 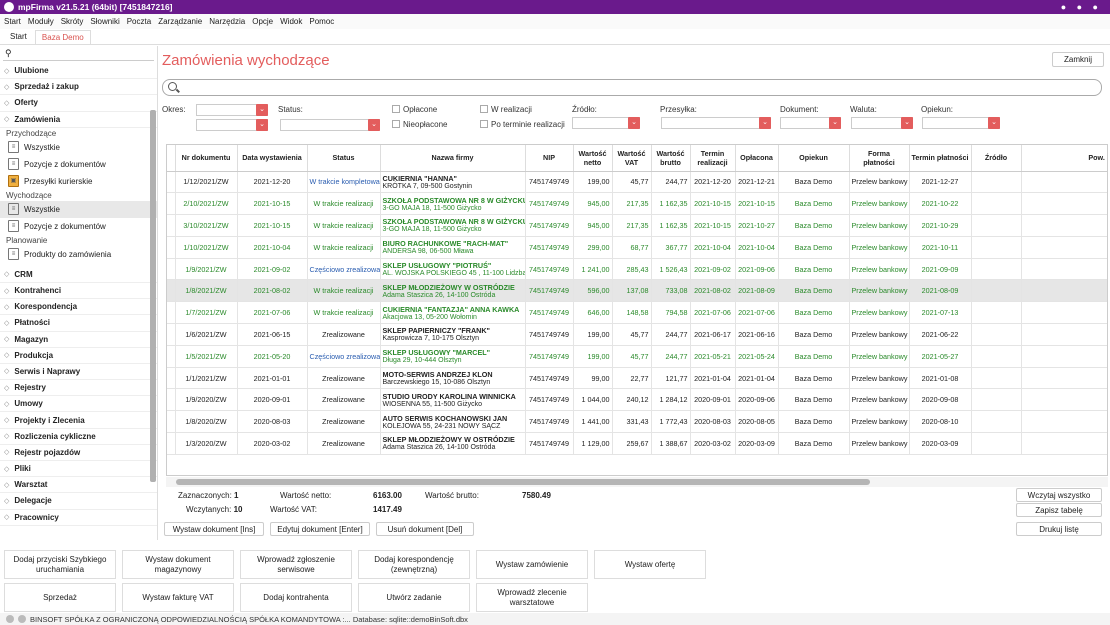 What do you see at coordinates (180, 21) in the screenshot?
I see `menu-item-5: Zarządzanie` at bounding box center [180, 21].